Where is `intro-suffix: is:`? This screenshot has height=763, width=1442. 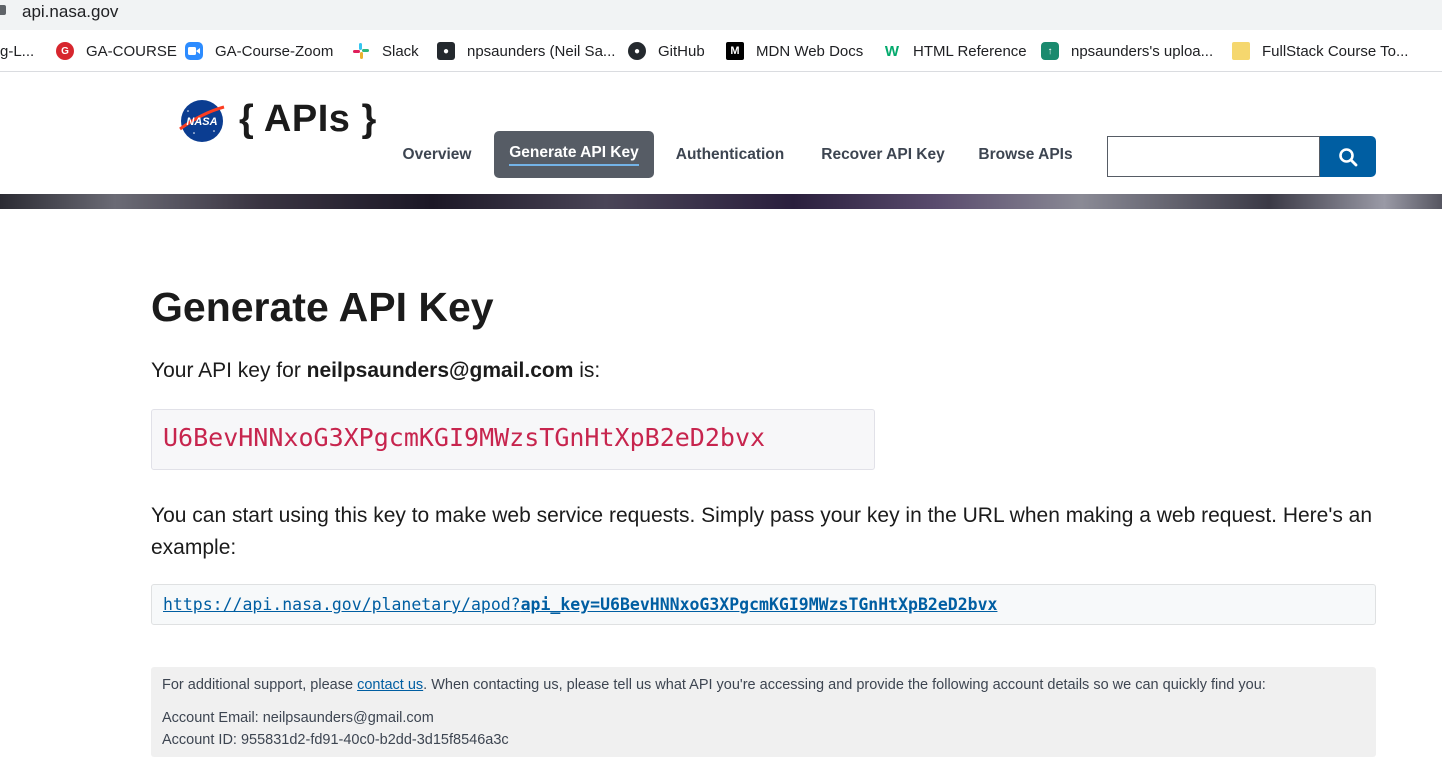 intro-suffix: is: is located at coordinates (587, 370).